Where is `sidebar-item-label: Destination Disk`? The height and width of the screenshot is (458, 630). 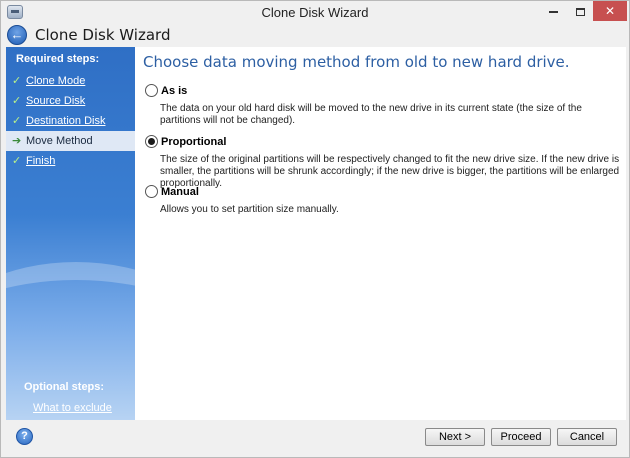 sidebar-item-label: Destination Disk is located at coordinates (66, 121).